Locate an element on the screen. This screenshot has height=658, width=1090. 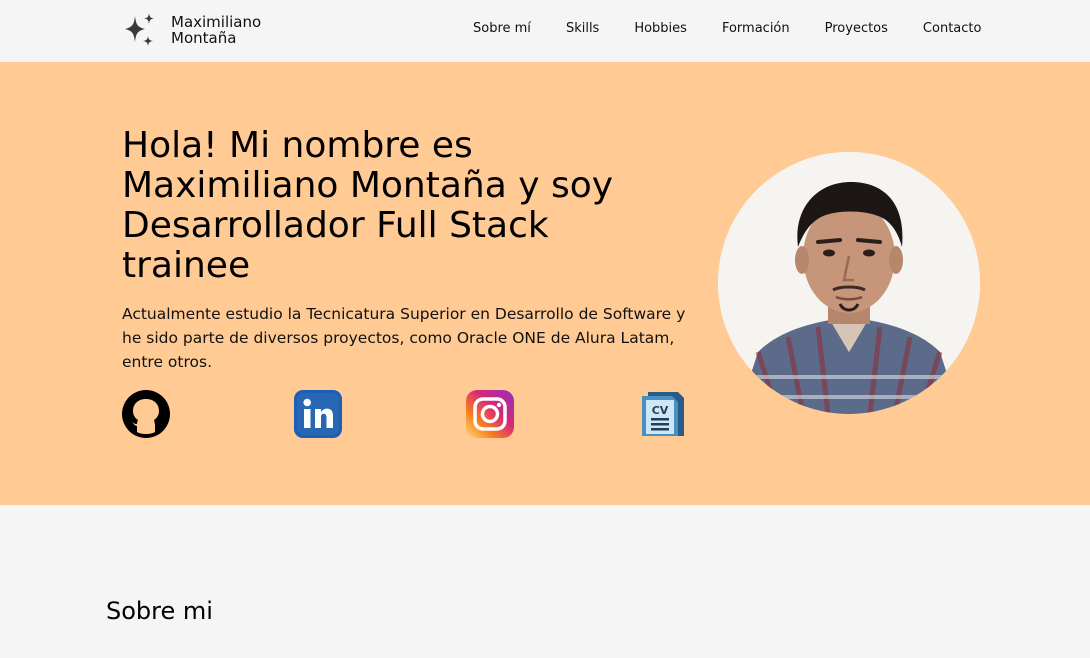
site-name-line2: Montaña is located at coordinates (204, 38).